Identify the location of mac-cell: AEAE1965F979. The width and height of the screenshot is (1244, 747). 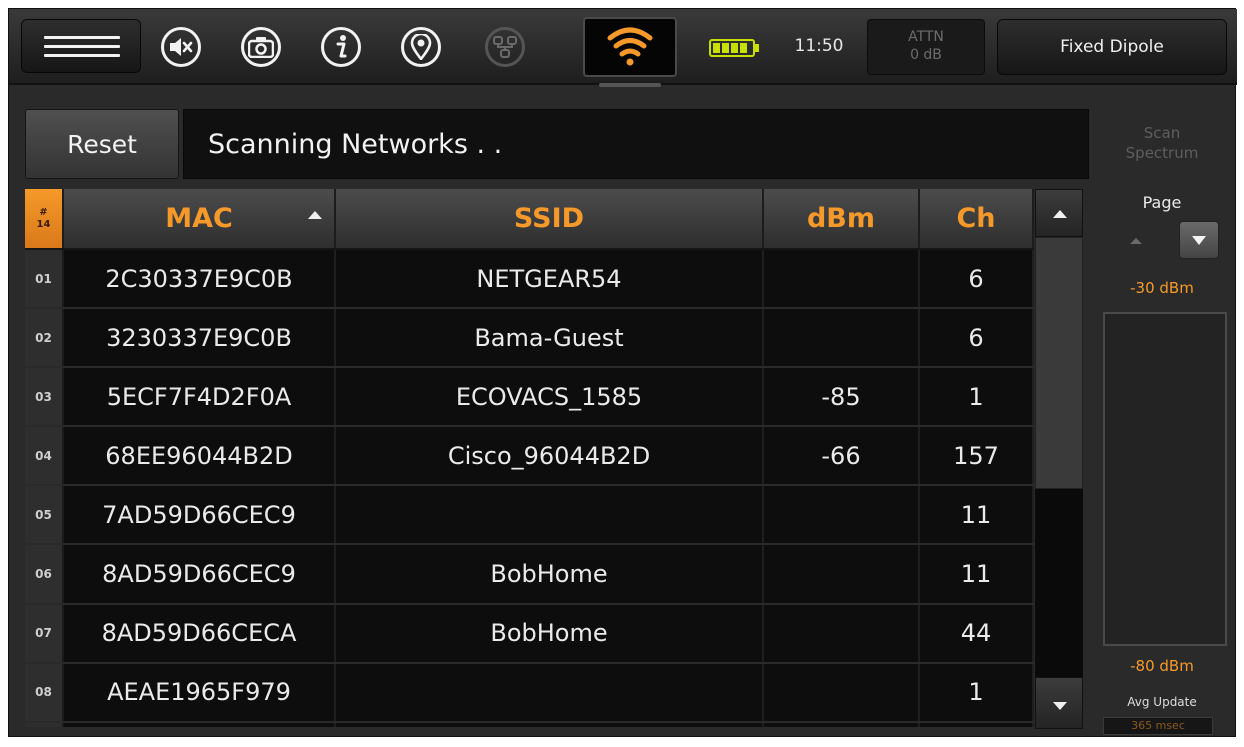
(199, 692).